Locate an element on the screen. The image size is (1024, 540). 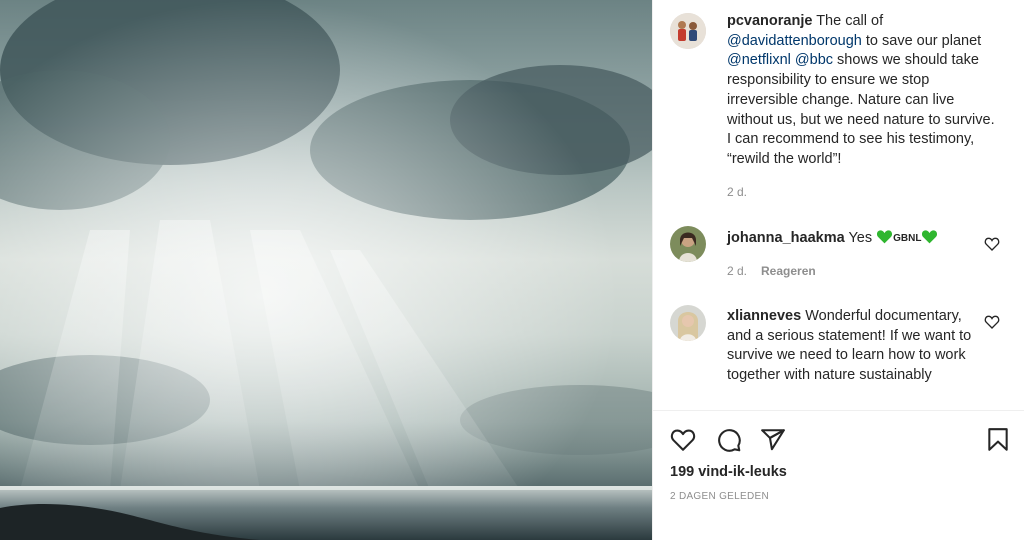
mention-link: @netflixnl is located at coordinates (759, 60).